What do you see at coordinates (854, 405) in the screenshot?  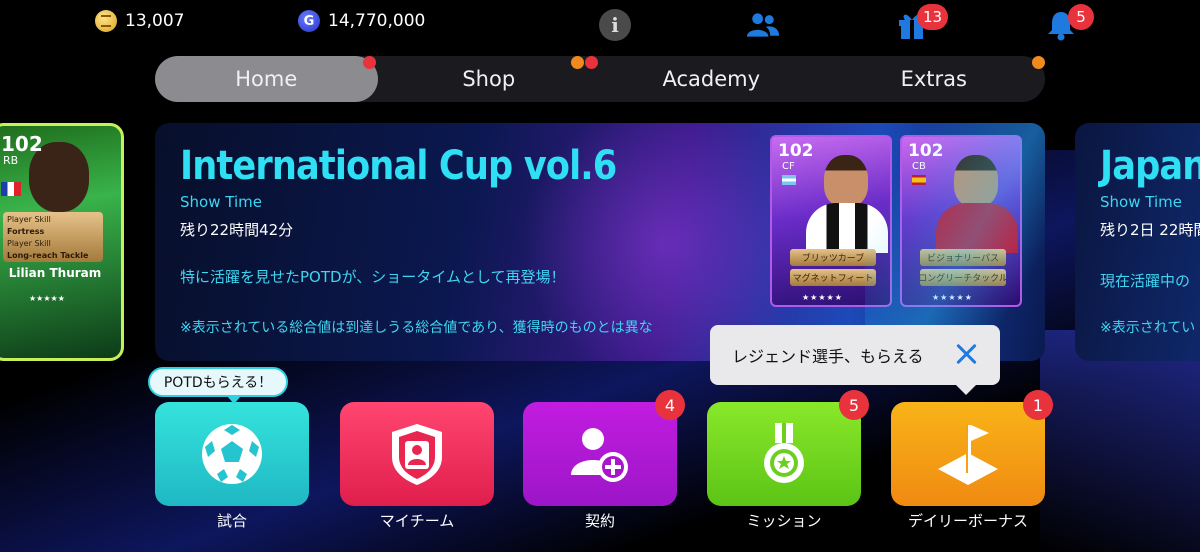 I see `mission-badge: 5` at bounding box center [854, 405].